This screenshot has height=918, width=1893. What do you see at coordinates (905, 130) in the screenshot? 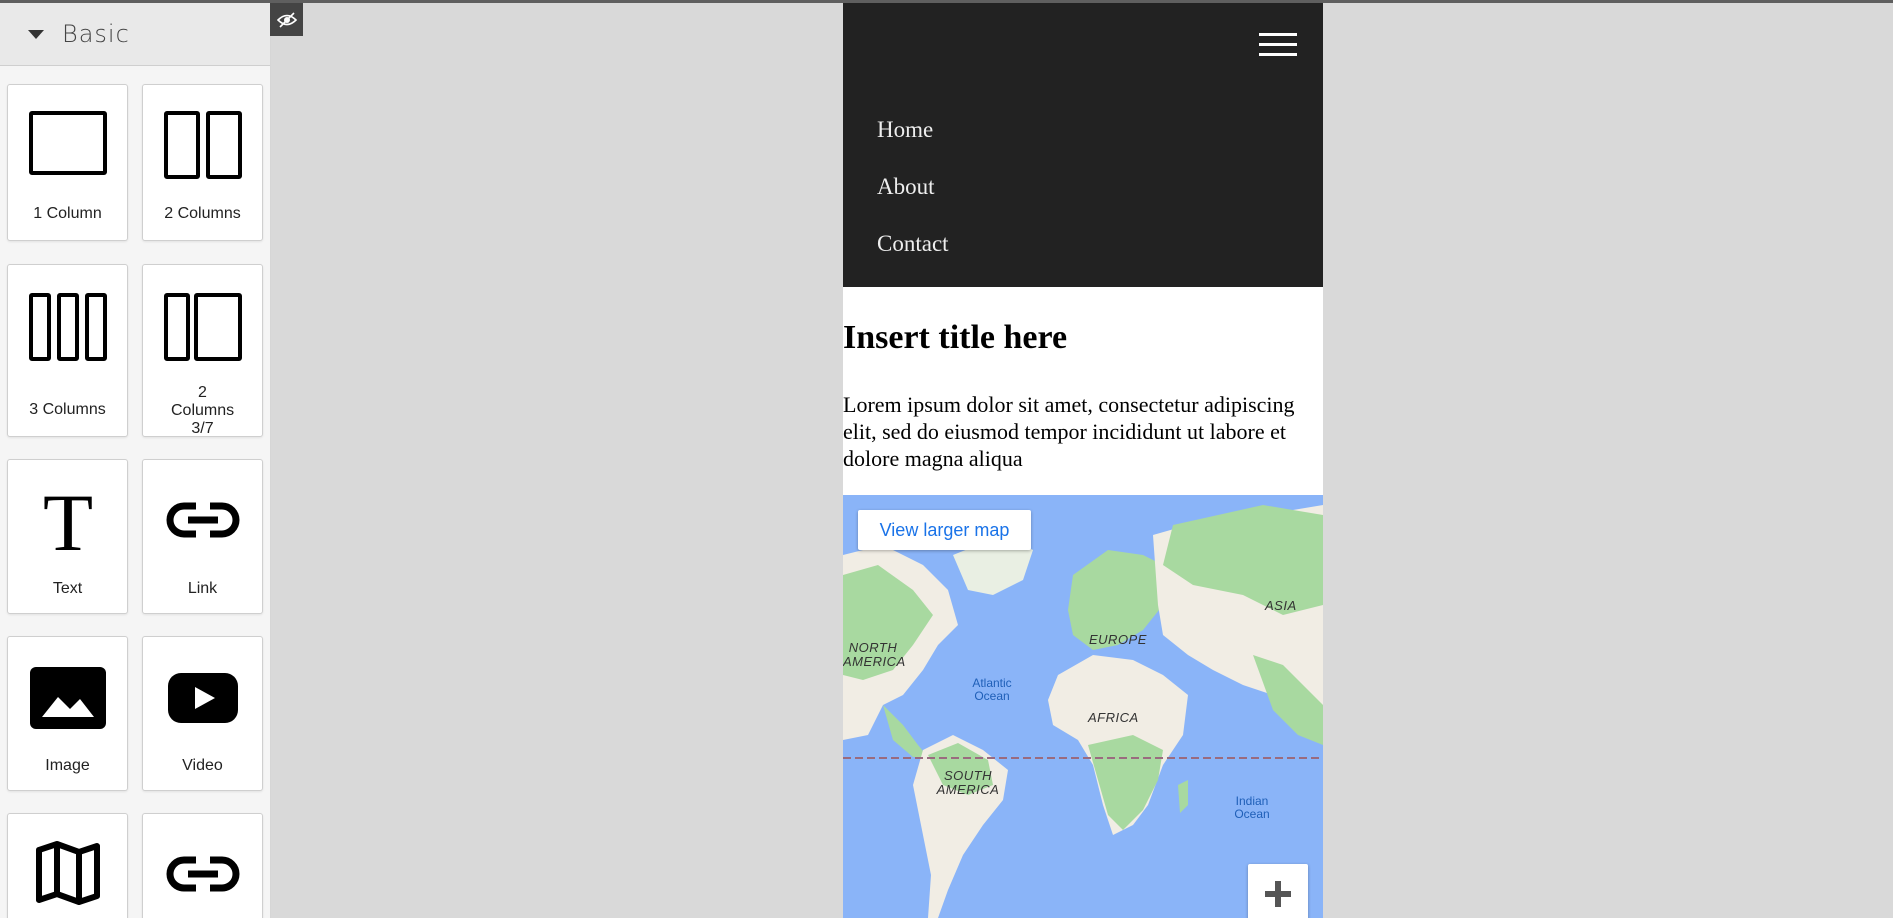
I see `nav-link-home: Home` at bounding box center [905, 130].